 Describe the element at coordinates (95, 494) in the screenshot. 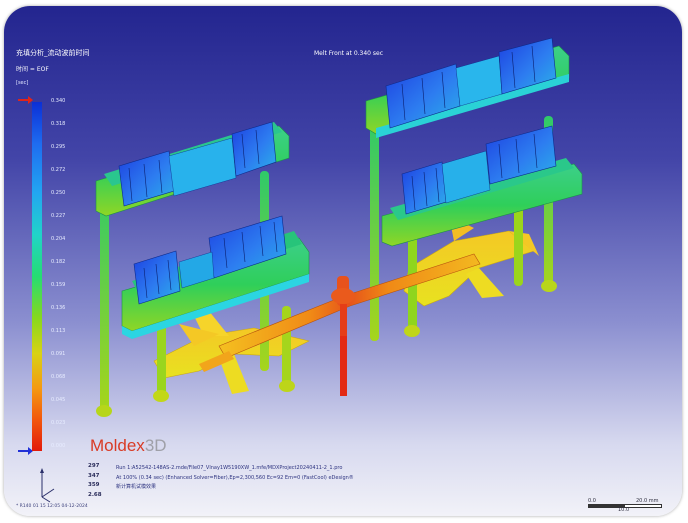

I see `stat-value: 2.68` at that location.